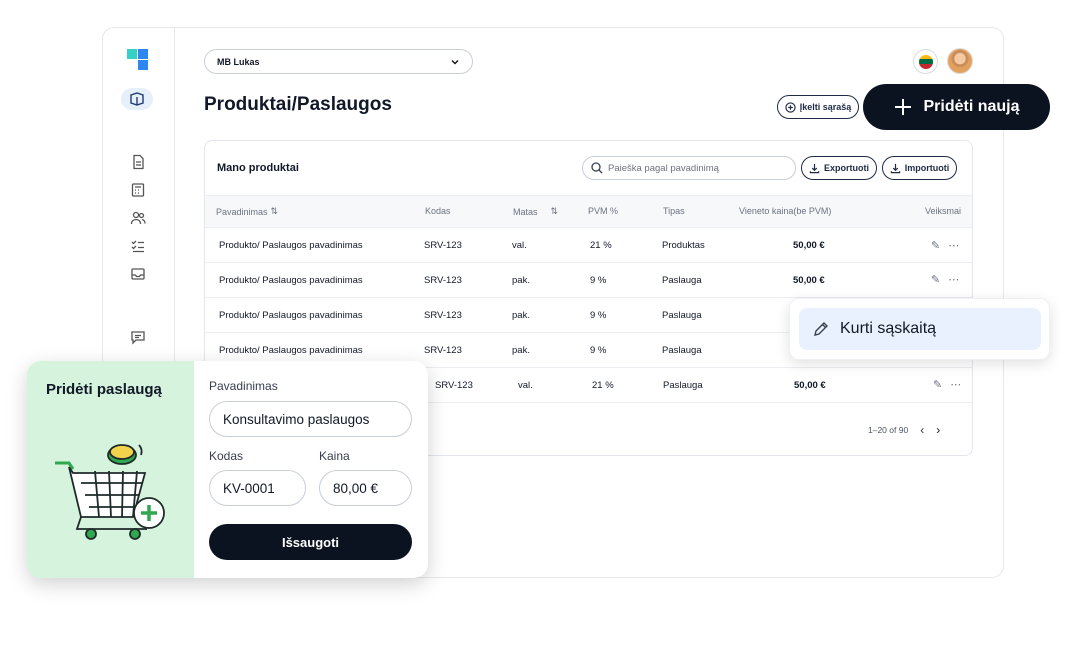 Image resolution: width=1087 pixels, height=660 pixels. I want to click on pagination-range: 1–20 of 90, so click(888, 430).